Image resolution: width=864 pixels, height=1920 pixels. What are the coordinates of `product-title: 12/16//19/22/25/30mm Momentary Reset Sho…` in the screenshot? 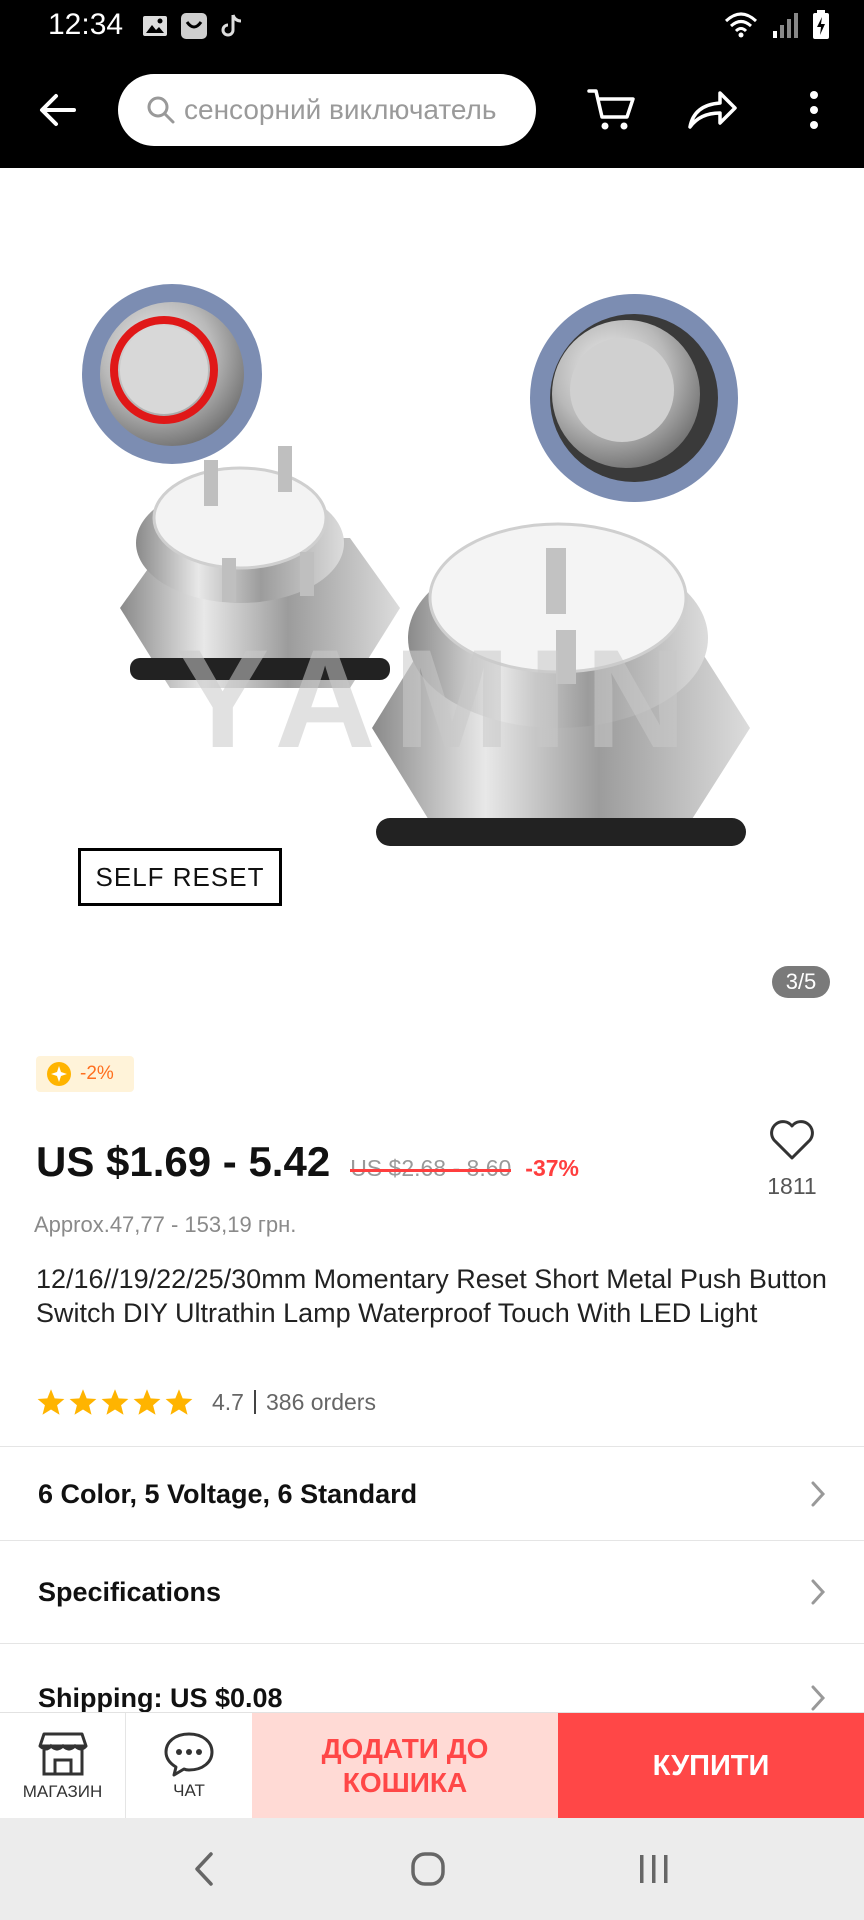 It's located at (431, 1296).